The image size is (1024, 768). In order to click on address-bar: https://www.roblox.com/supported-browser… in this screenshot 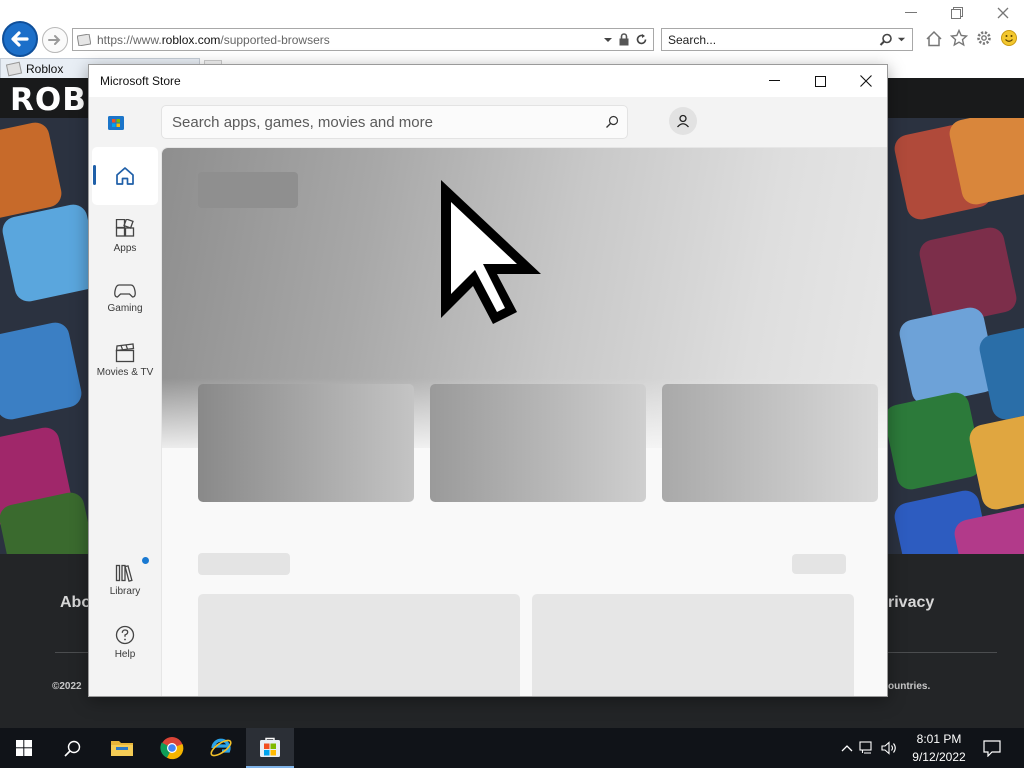, I will do `click(363, 39)`.